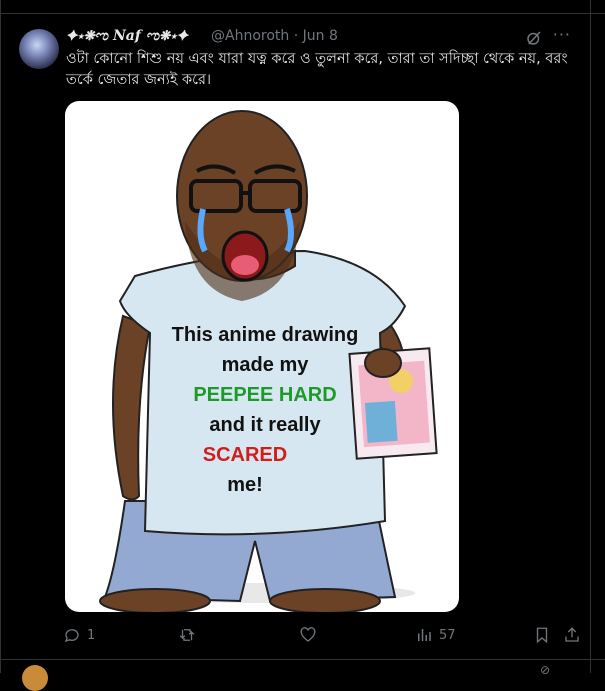  I want to click on retweet-button, so click(190, 635).